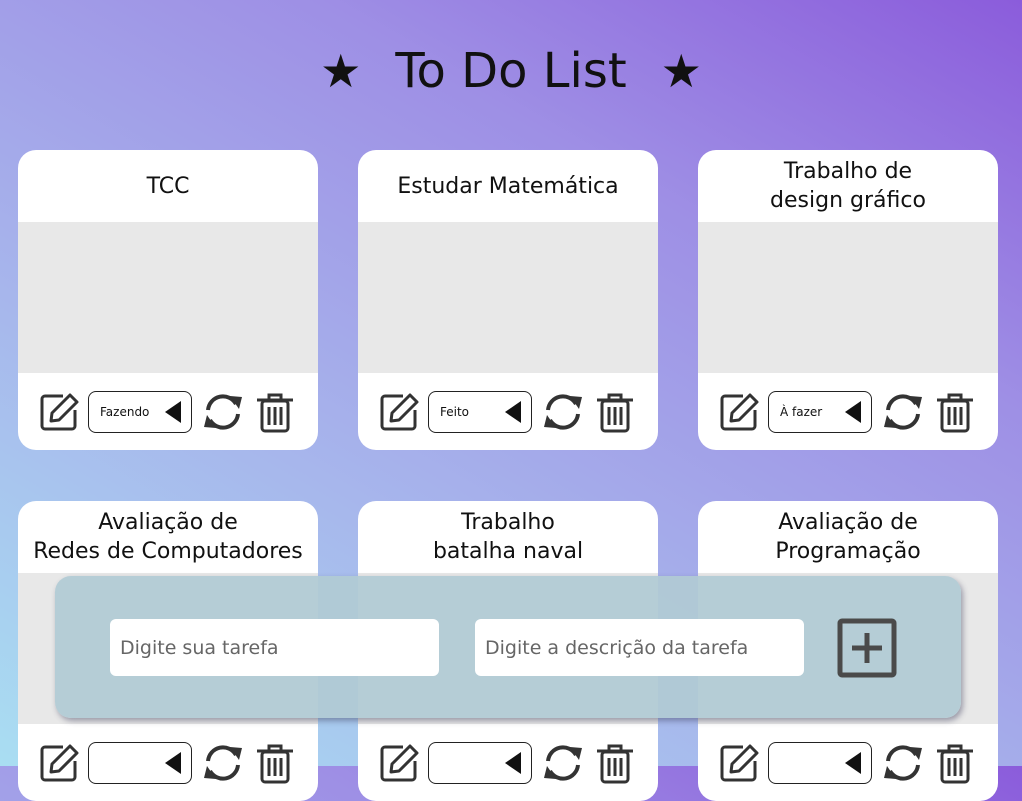 This screenshot has width=1022, height=801. I want to click on app-title: ★ To Do List ★, so click(511, 71).